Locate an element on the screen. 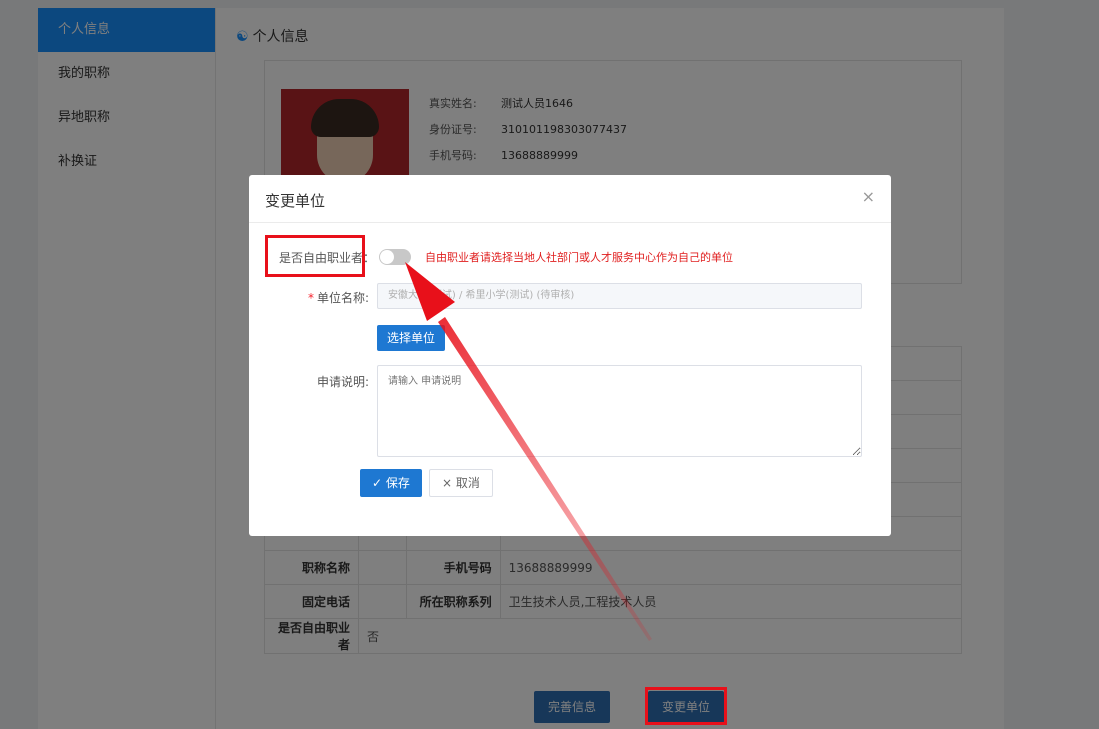 The image size is (1099, 729). dialog-title: 变更单位 is located at coordinates (295, 201).